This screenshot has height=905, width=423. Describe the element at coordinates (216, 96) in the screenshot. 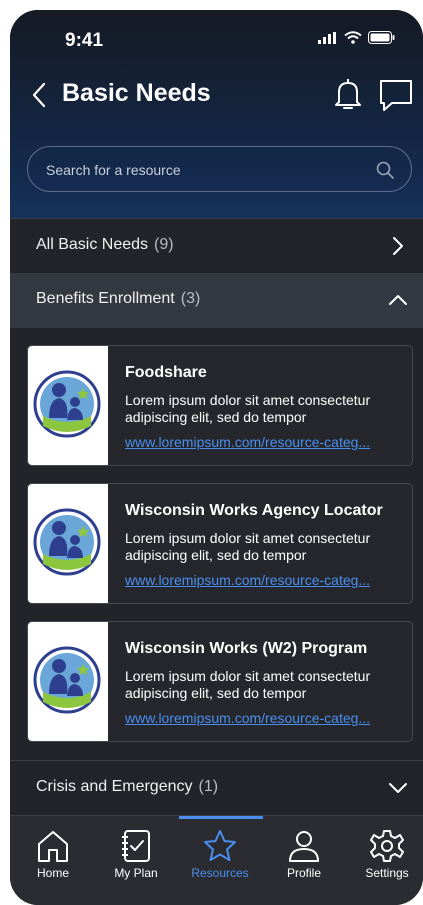

I see `title-row: Basic Needs` at that location.